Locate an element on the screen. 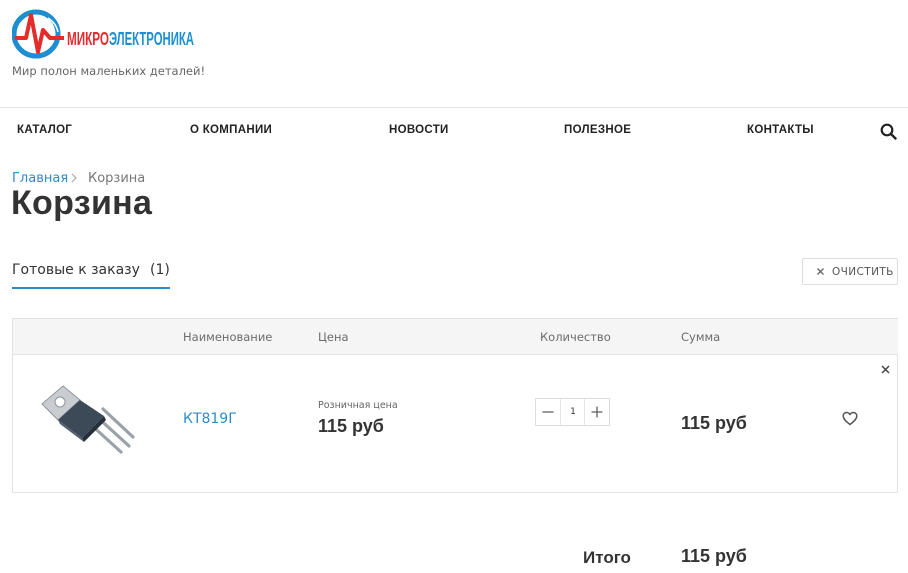 This screenshot has width=908, height=573. column-header-sum: Сумма is located at coordinates (701, 337).